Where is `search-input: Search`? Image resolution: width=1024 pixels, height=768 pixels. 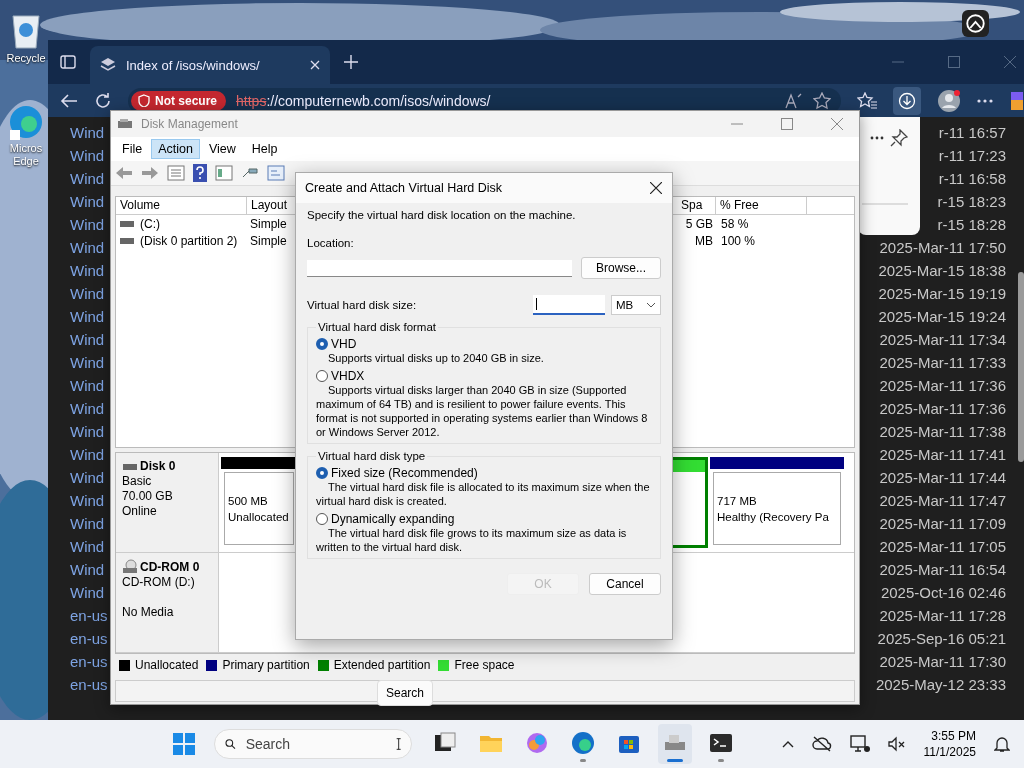
search-input: Search is located at coordinates (315, 744).